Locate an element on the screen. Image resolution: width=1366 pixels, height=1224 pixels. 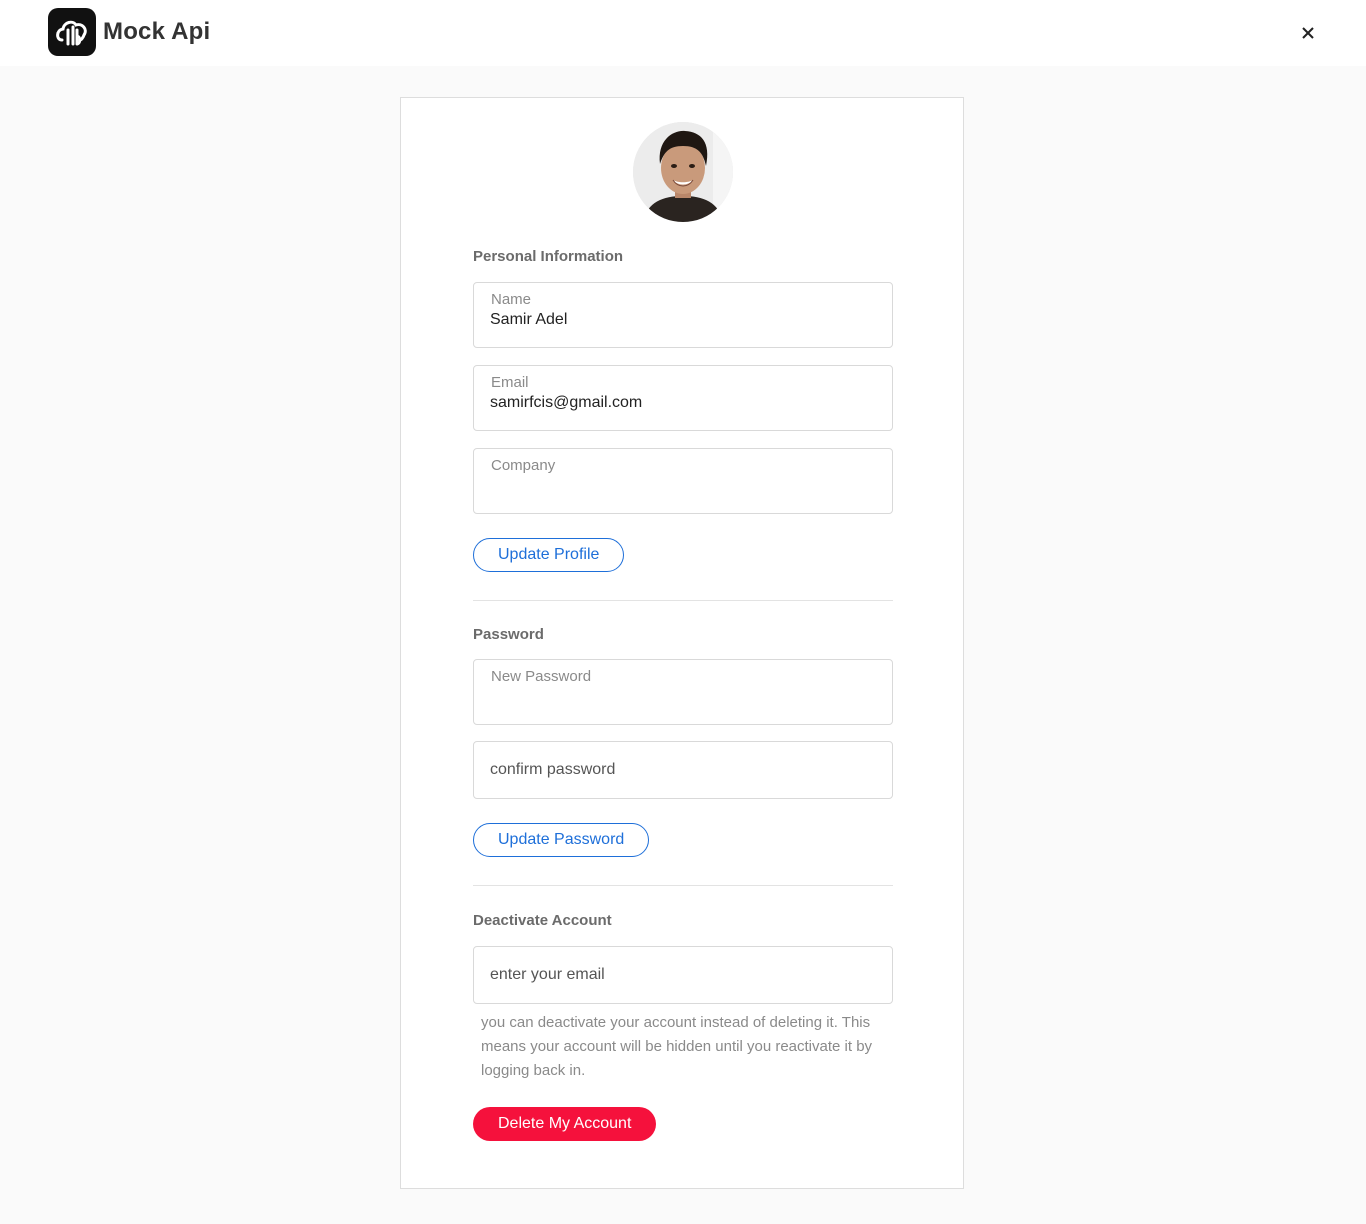
email-field: Email samirfcis@gmail.com is located at coordinates (683, 398).